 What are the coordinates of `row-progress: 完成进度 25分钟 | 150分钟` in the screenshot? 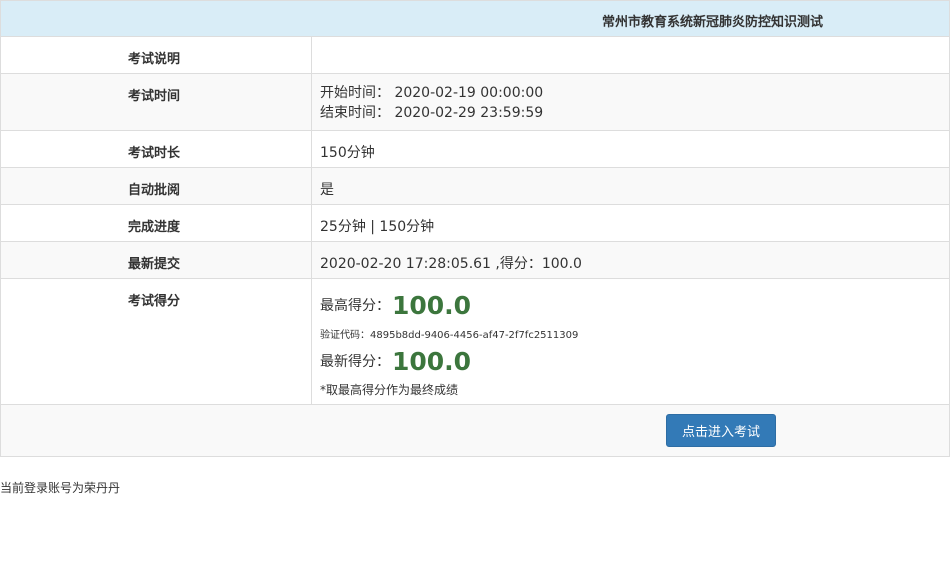 It's located at (475, 223).